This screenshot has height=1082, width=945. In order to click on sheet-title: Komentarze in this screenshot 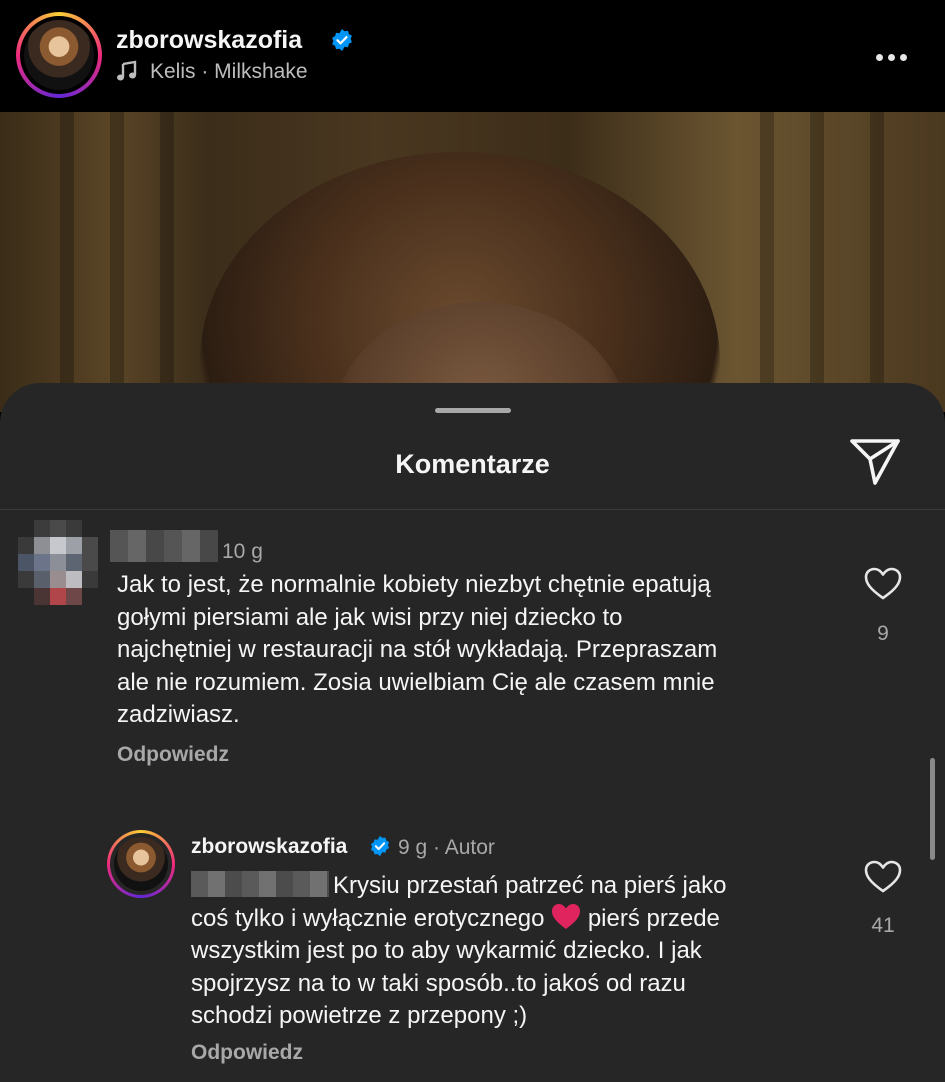, I will do `click(472, 464)`.